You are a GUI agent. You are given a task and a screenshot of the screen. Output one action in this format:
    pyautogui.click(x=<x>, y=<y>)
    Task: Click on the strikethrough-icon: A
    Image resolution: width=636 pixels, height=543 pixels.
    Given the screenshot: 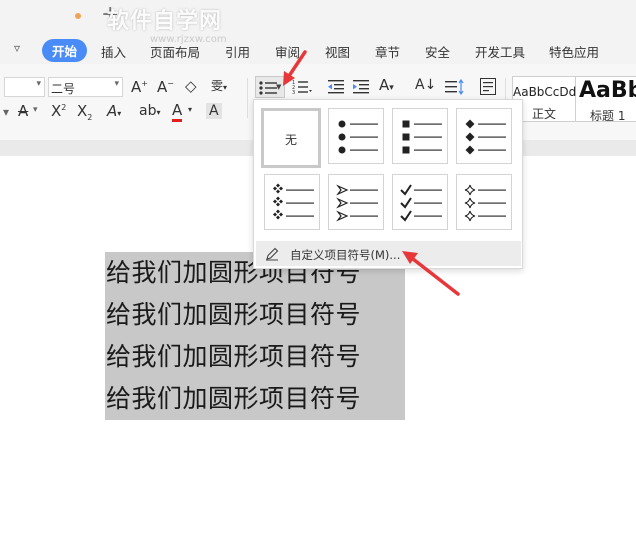 What is the action you would take?
    pyautogui.click(x=23, y=111)
    